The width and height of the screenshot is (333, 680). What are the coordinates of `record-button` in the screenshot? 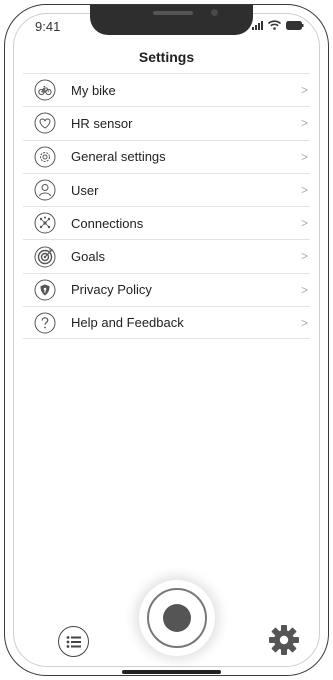 It's located at (177, 618).